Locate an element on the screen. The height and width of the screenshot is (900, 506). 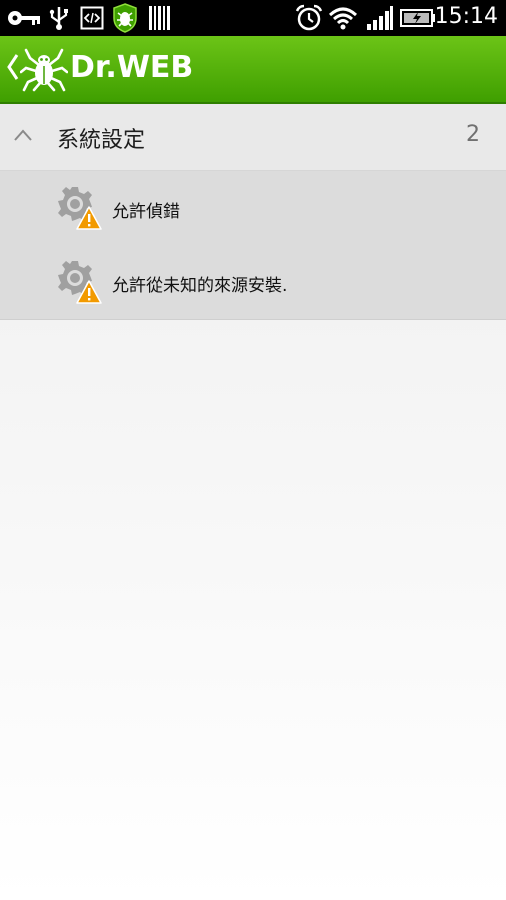
drweb-status-icon is located at coordinates (125, 18).